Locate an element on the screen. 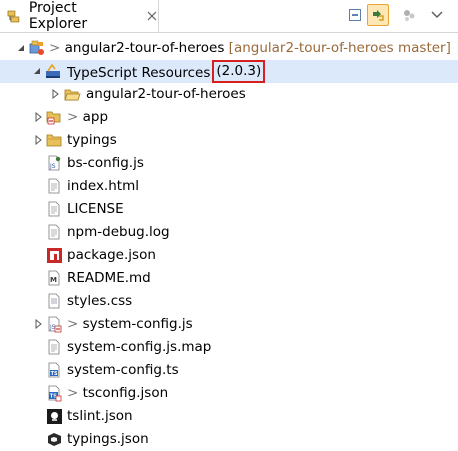  collapse-all-icon is located at coordinates (355, 15).